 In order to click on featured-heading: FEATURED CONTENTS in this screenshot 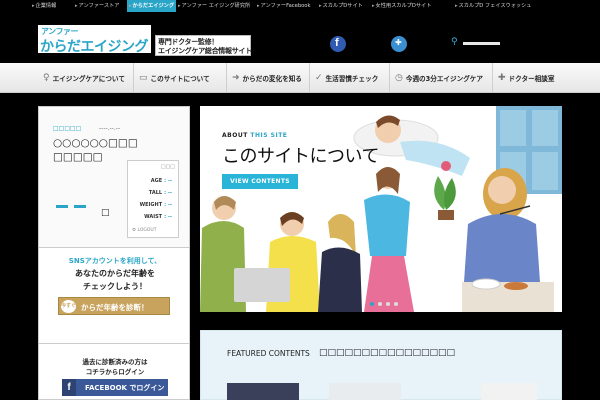, I will do `click(268, 353)`.